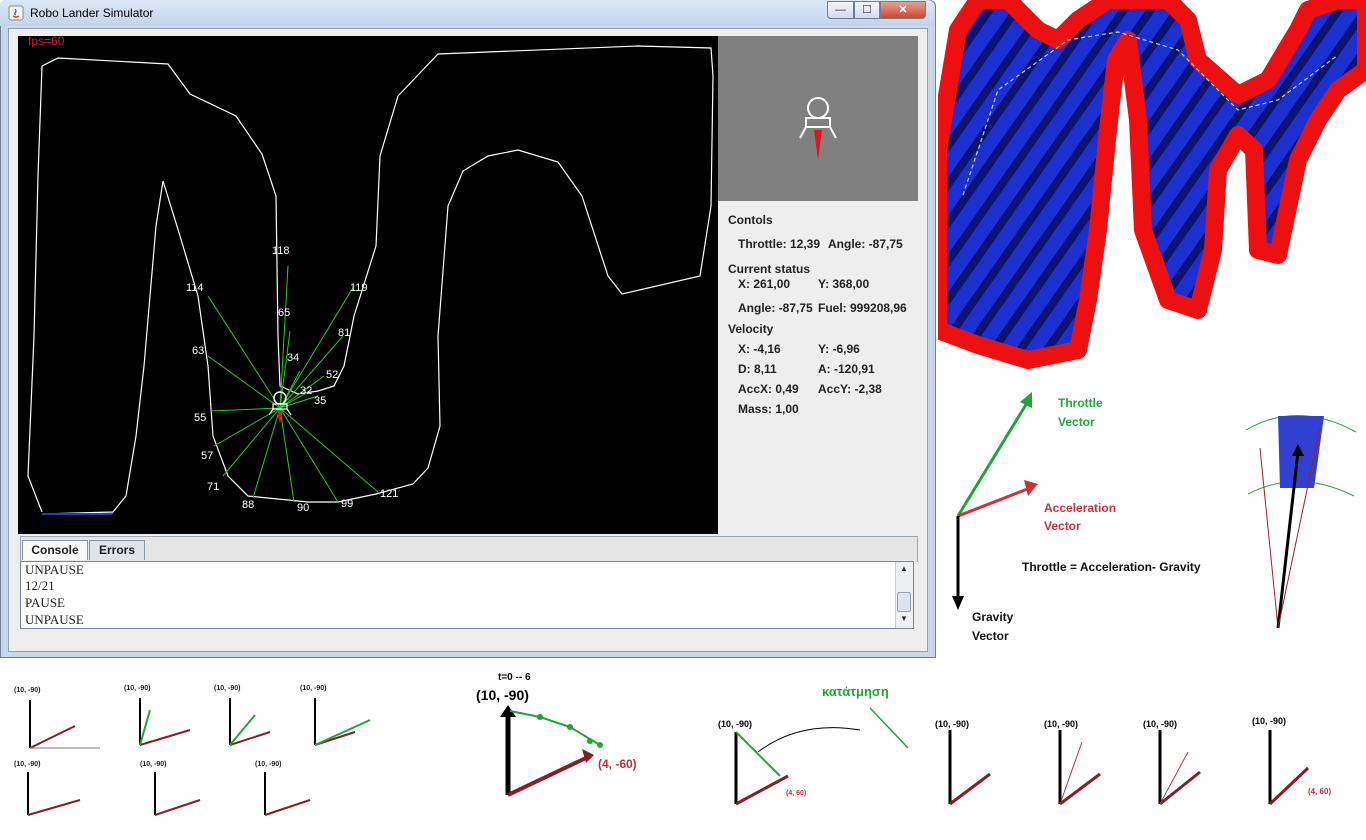  Describe the element at coordinates (347, 504) in the screenshot. I see `sensor-label: 99` at that location.